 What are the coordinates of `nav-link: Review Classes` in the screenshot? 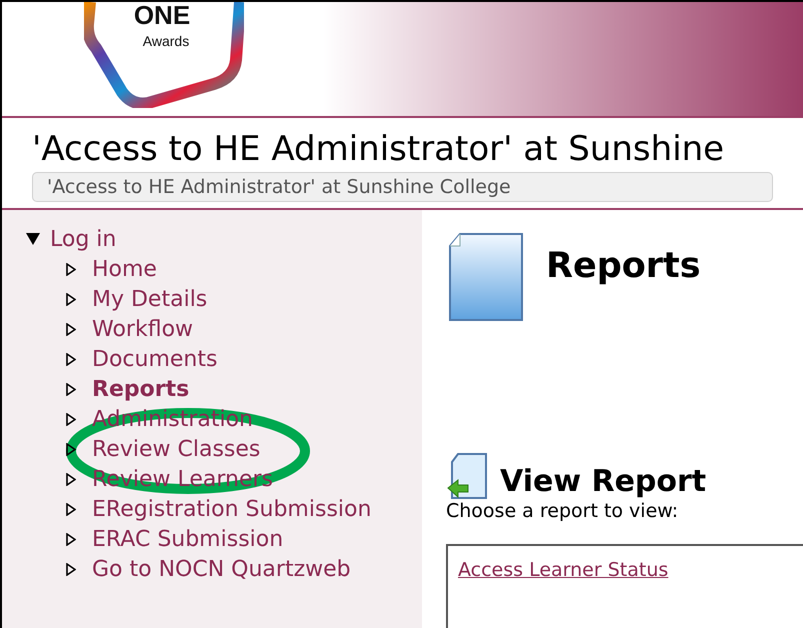 It's located at (176, 449).